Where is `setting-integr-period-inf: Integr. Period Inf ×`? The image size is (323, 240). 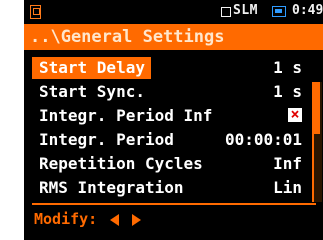 setting-integr-period-inf: Integr. Period Inf × is located at coordinates (170, 116).